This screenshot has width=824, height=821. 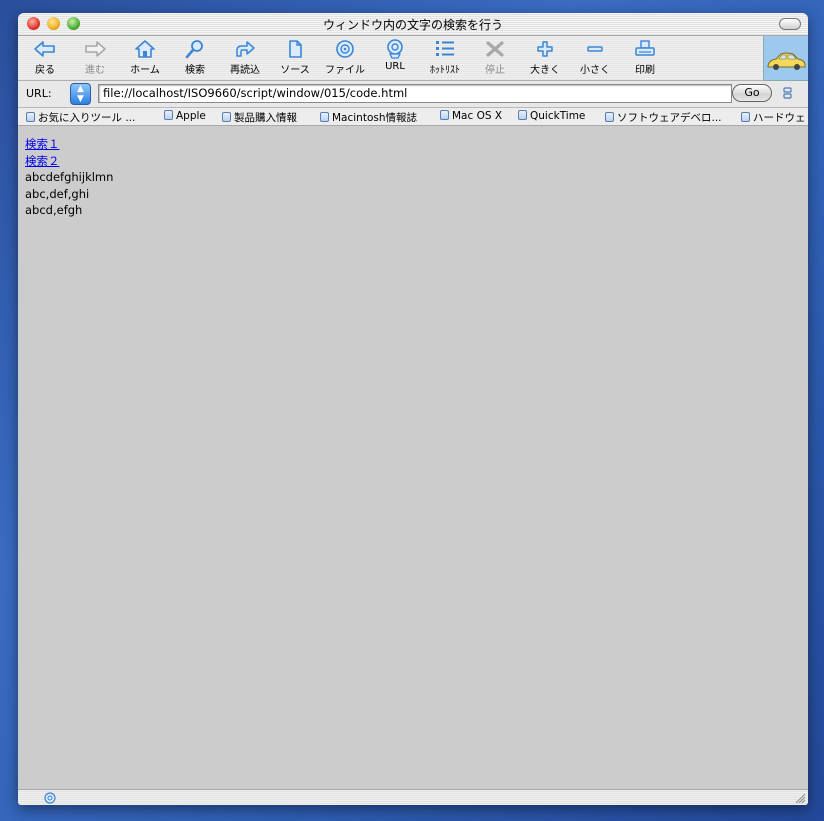 I want to click on search-button: 検索, so click(x=195, y=59).